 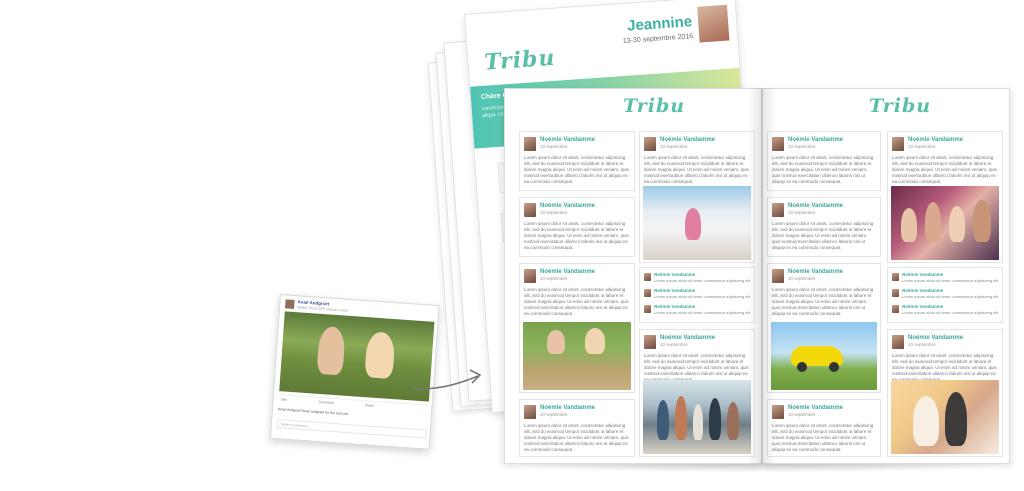 I want to click on cover-avatar, so click(x=713, y=23).